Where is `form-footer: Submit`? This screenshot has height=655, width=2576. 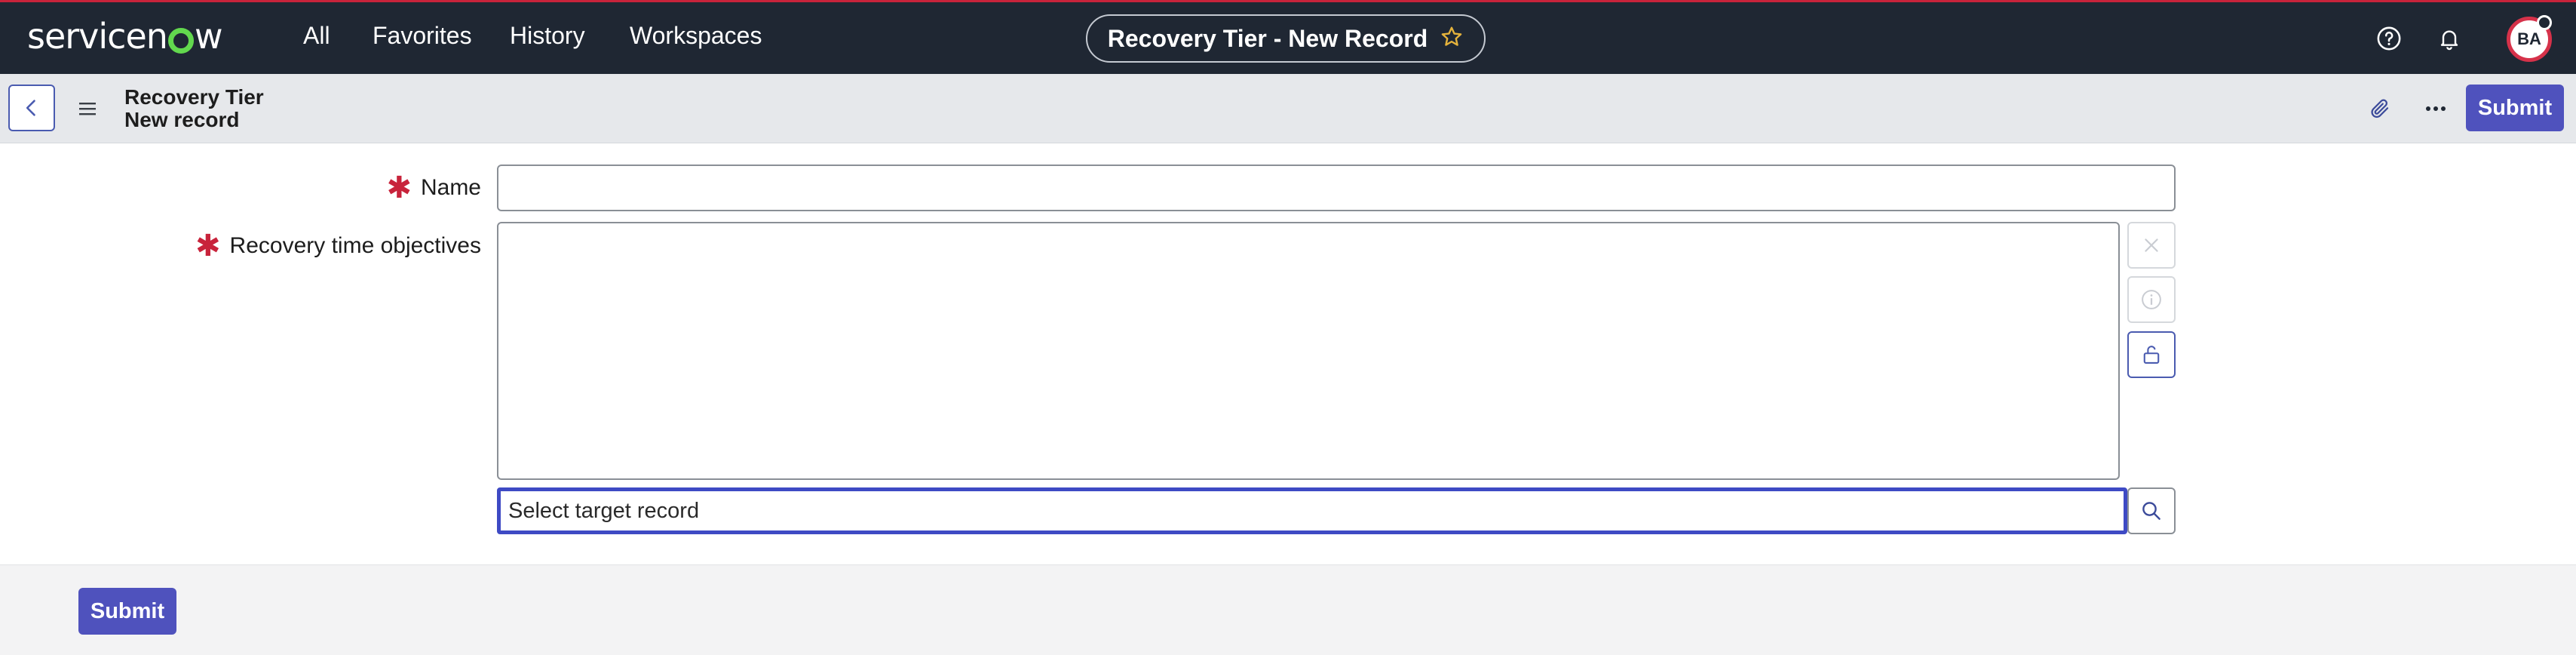
form-footer: Submit is located at coordinates (1288, 609).